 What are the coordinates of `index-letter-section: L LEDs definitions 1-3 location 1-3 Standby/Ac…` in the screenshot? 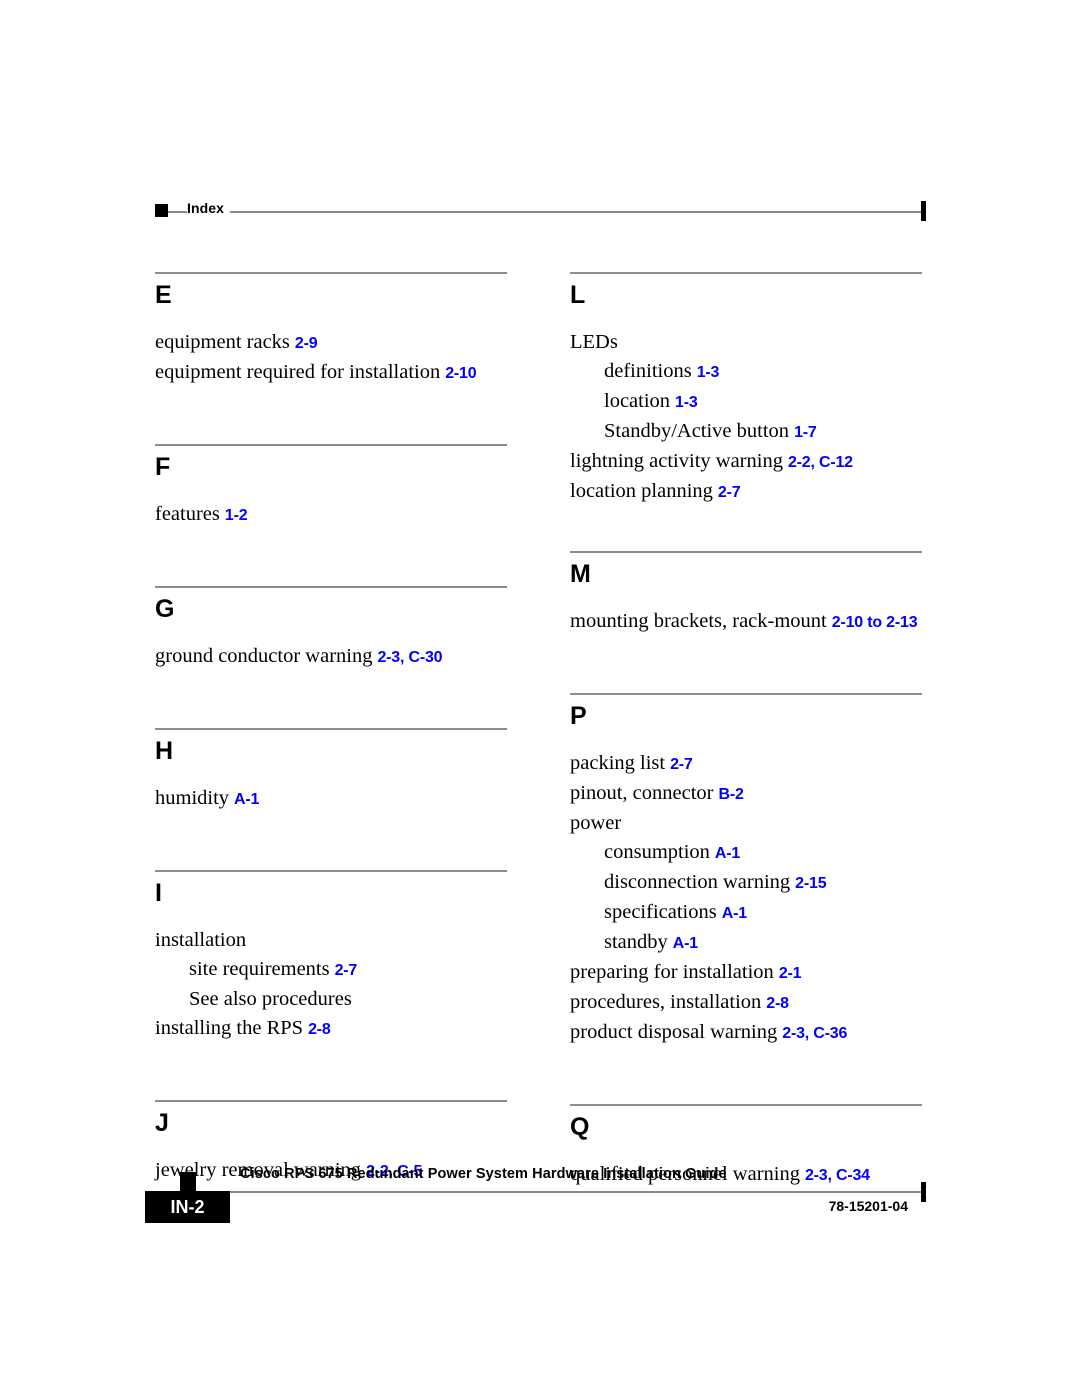 It's located at (746, 389).